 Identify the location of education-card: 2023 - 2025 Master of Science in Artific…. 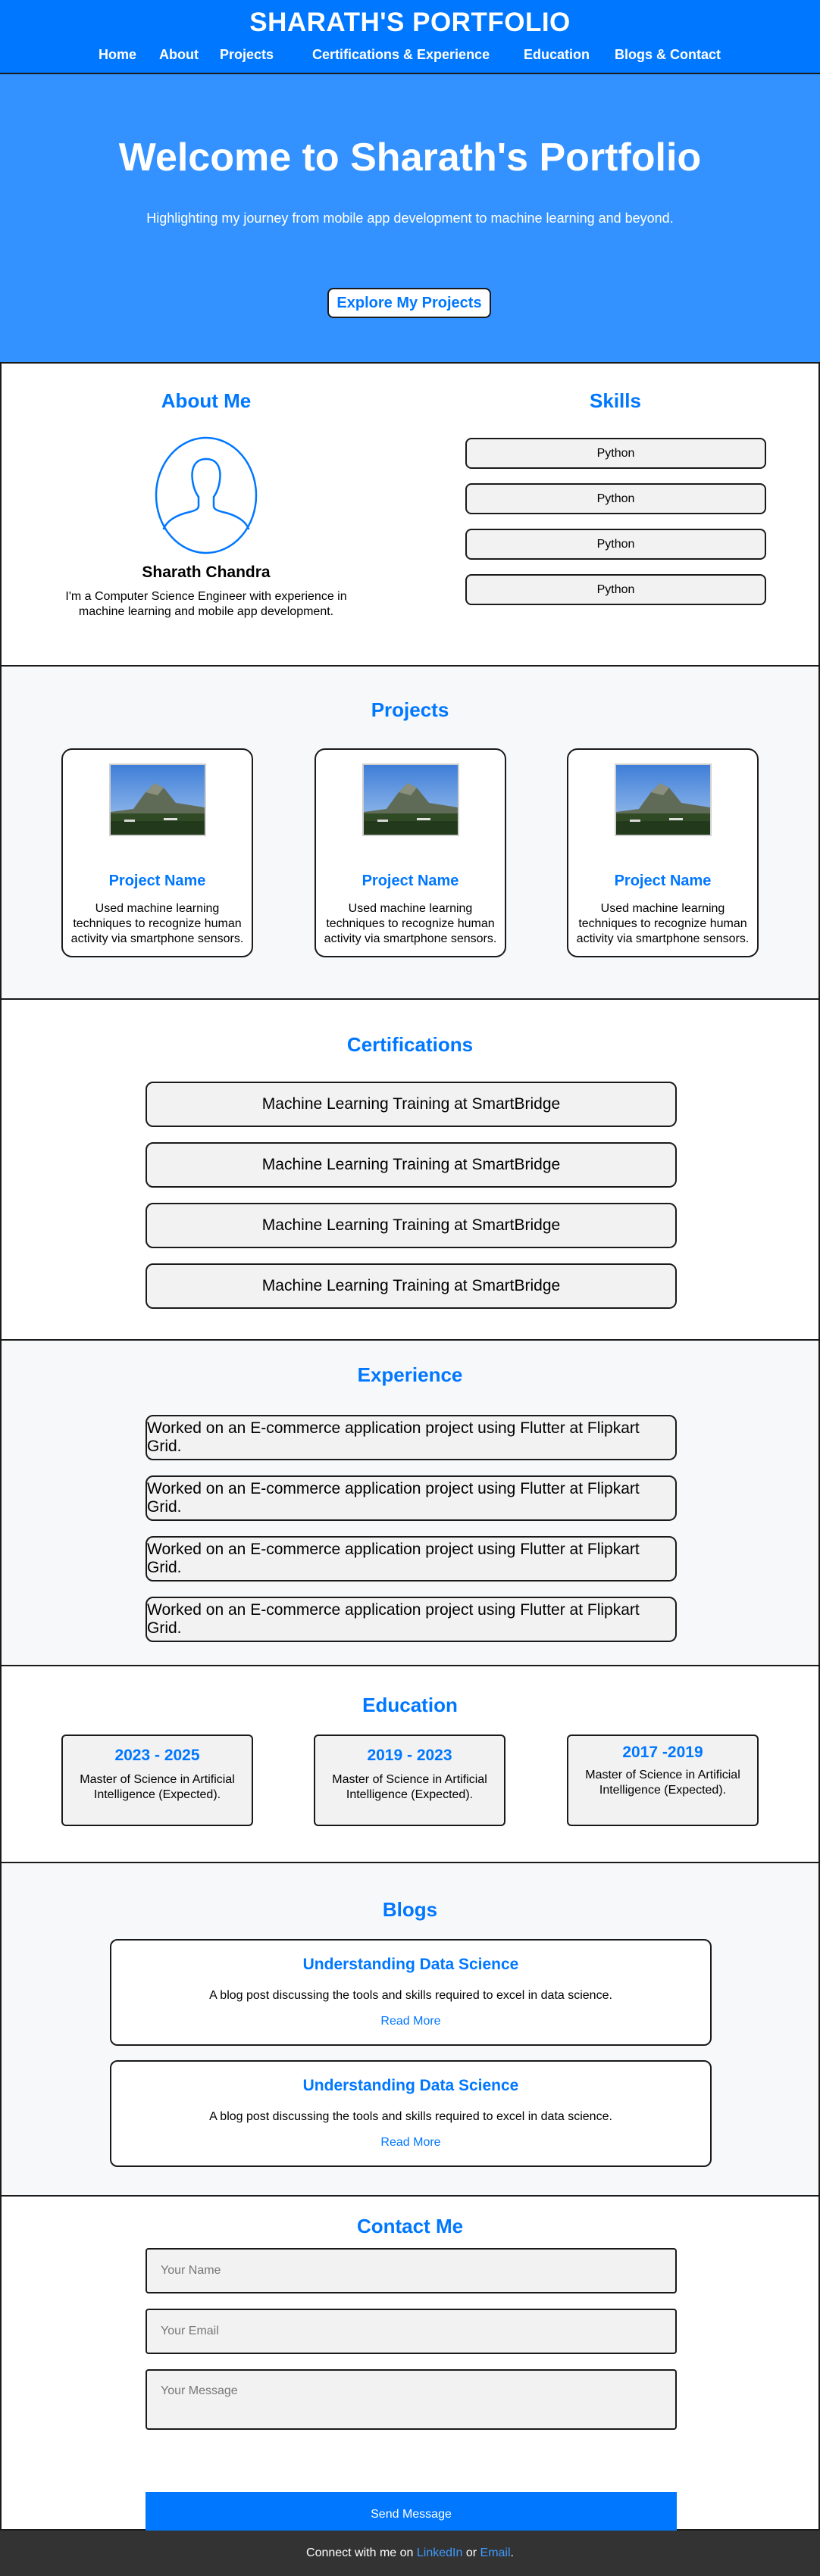
(157, 1781).